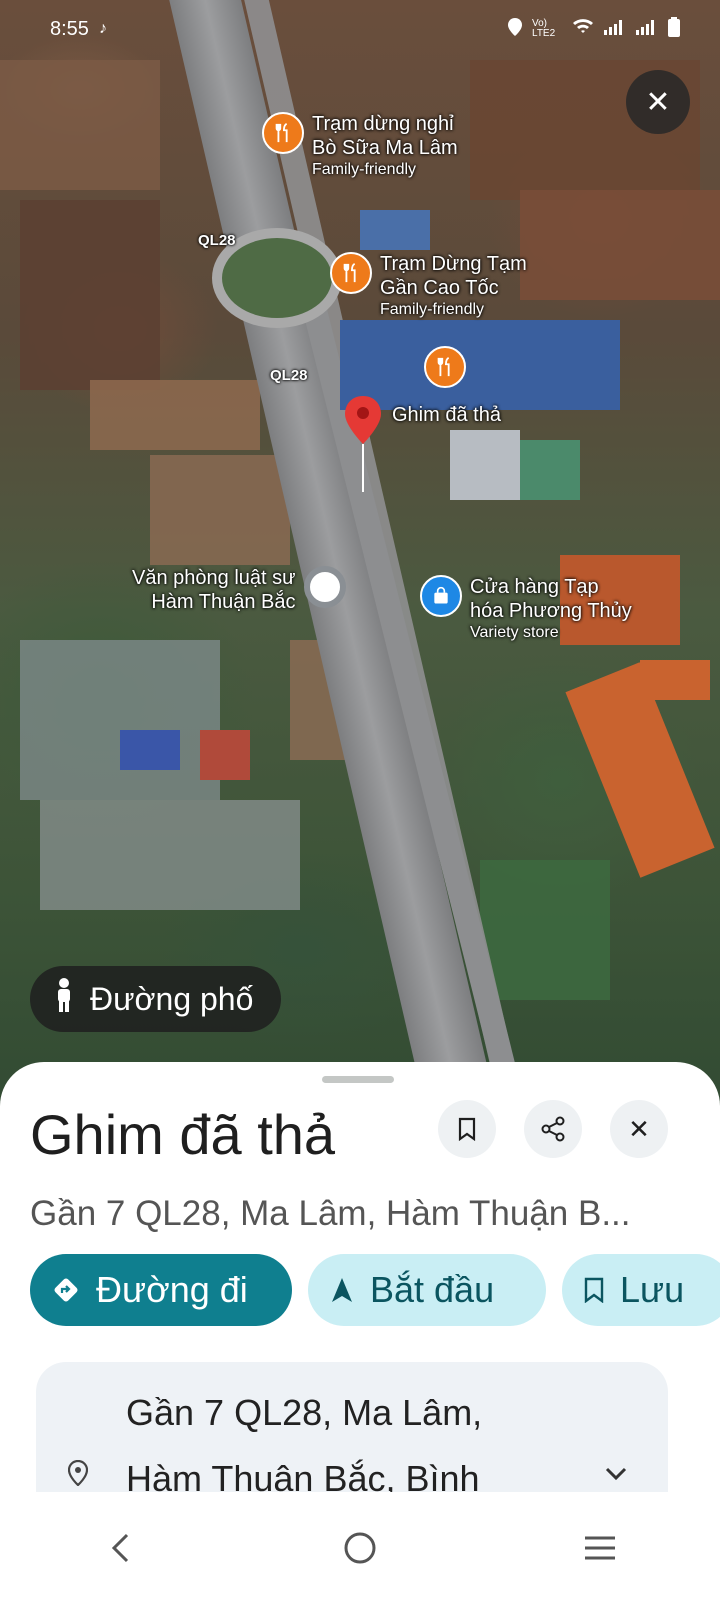  I want to click on location-pin-icon, so click(78, 1475).